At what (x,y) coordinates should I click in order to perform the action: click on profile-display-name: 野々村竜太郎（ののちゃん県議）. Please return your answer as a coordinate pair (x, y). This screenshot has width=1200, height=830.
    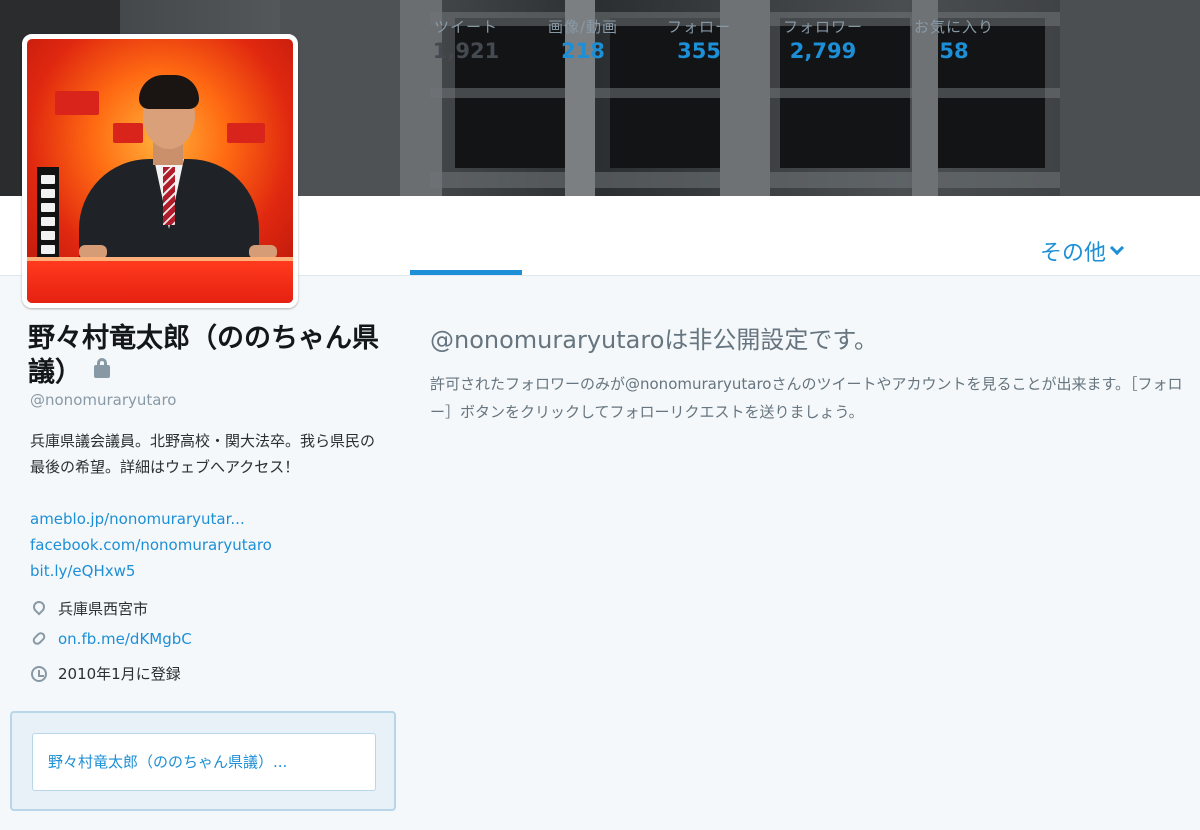
    Looking at the image, I should click on (208, 356).